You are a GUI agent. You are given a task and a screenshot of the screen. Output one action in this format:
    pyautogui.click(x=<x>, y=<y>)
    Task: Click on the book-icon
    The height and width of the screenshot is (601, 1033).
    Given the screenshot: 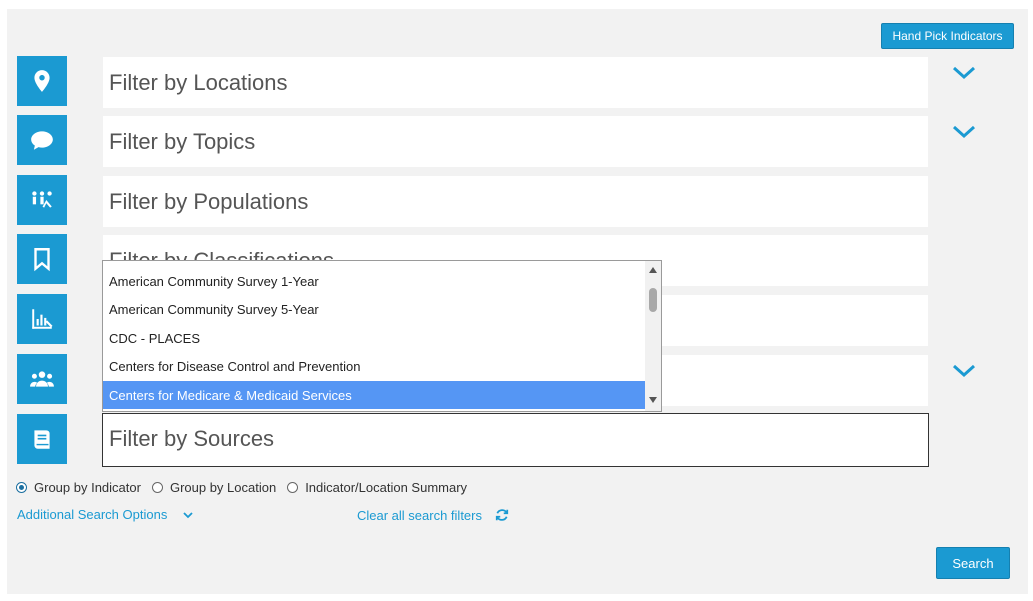 What is the action you would take?
    pyautogui.click(x=42, y=439)
    